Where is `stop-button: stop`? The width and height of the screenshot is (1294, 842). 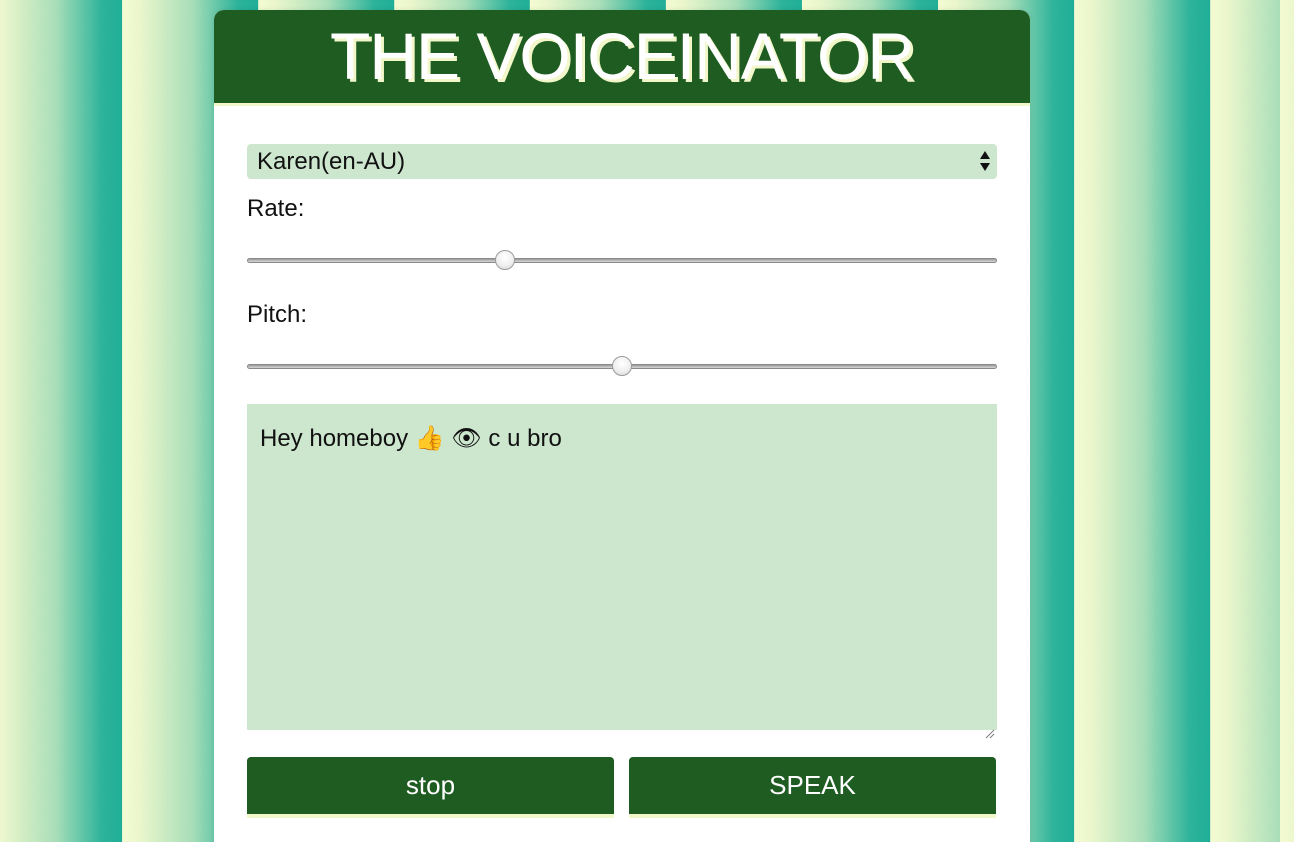 stop-button: stop is located at coordinates (430, 787).